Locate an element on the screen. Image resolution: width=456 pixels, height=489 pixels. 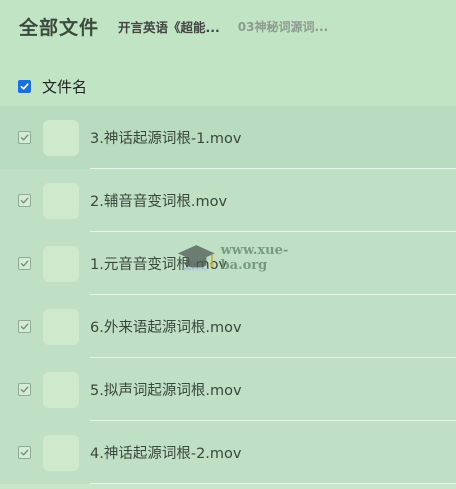
file-name: 2.辅音音变词根.mov is located at coordinates (158, 200).